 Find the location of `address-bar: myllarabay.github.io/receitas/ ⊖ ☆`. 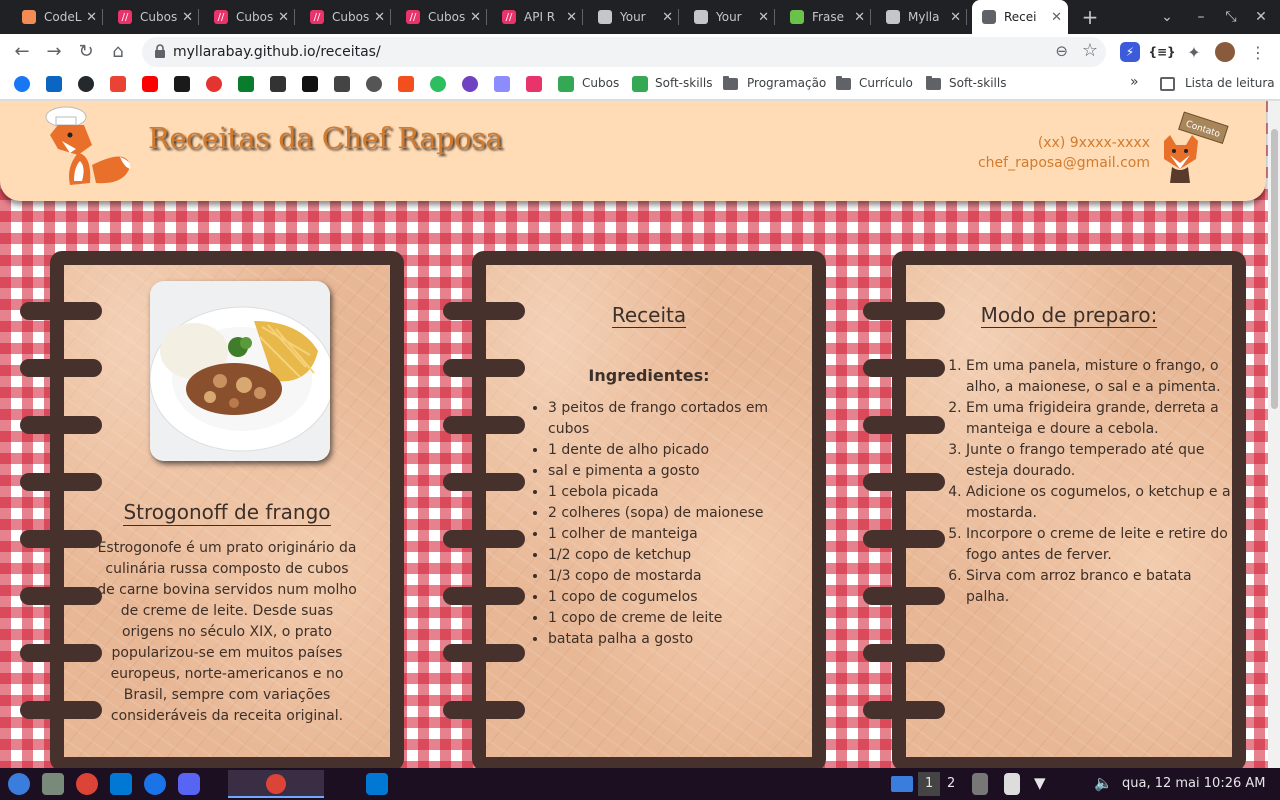

address-bar: myllarabay.github.io/receitas/ ⊖ ☆ is located at coordinates (624, 52).